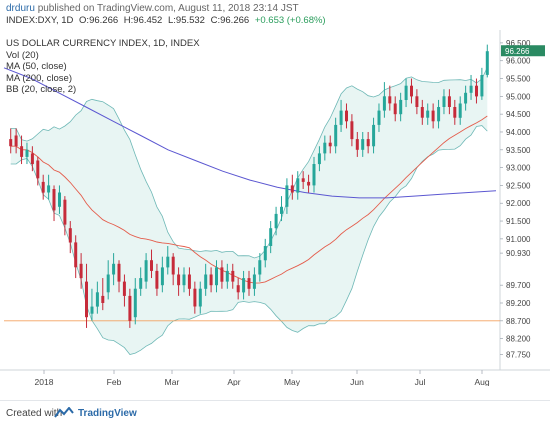 The height and width of the screenshot is (426, 550). Describe the element at coordinates (517, 51) in the screenshot. I see `current-price-label: 96.266` at that location.